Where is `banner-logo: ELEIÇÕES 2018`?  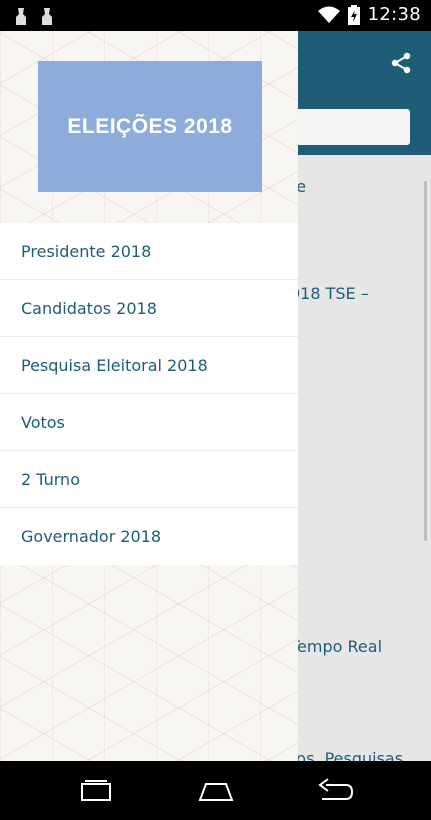 banner-logo: ELEIÇÕES 2018 is located at coordinates (150, 126).